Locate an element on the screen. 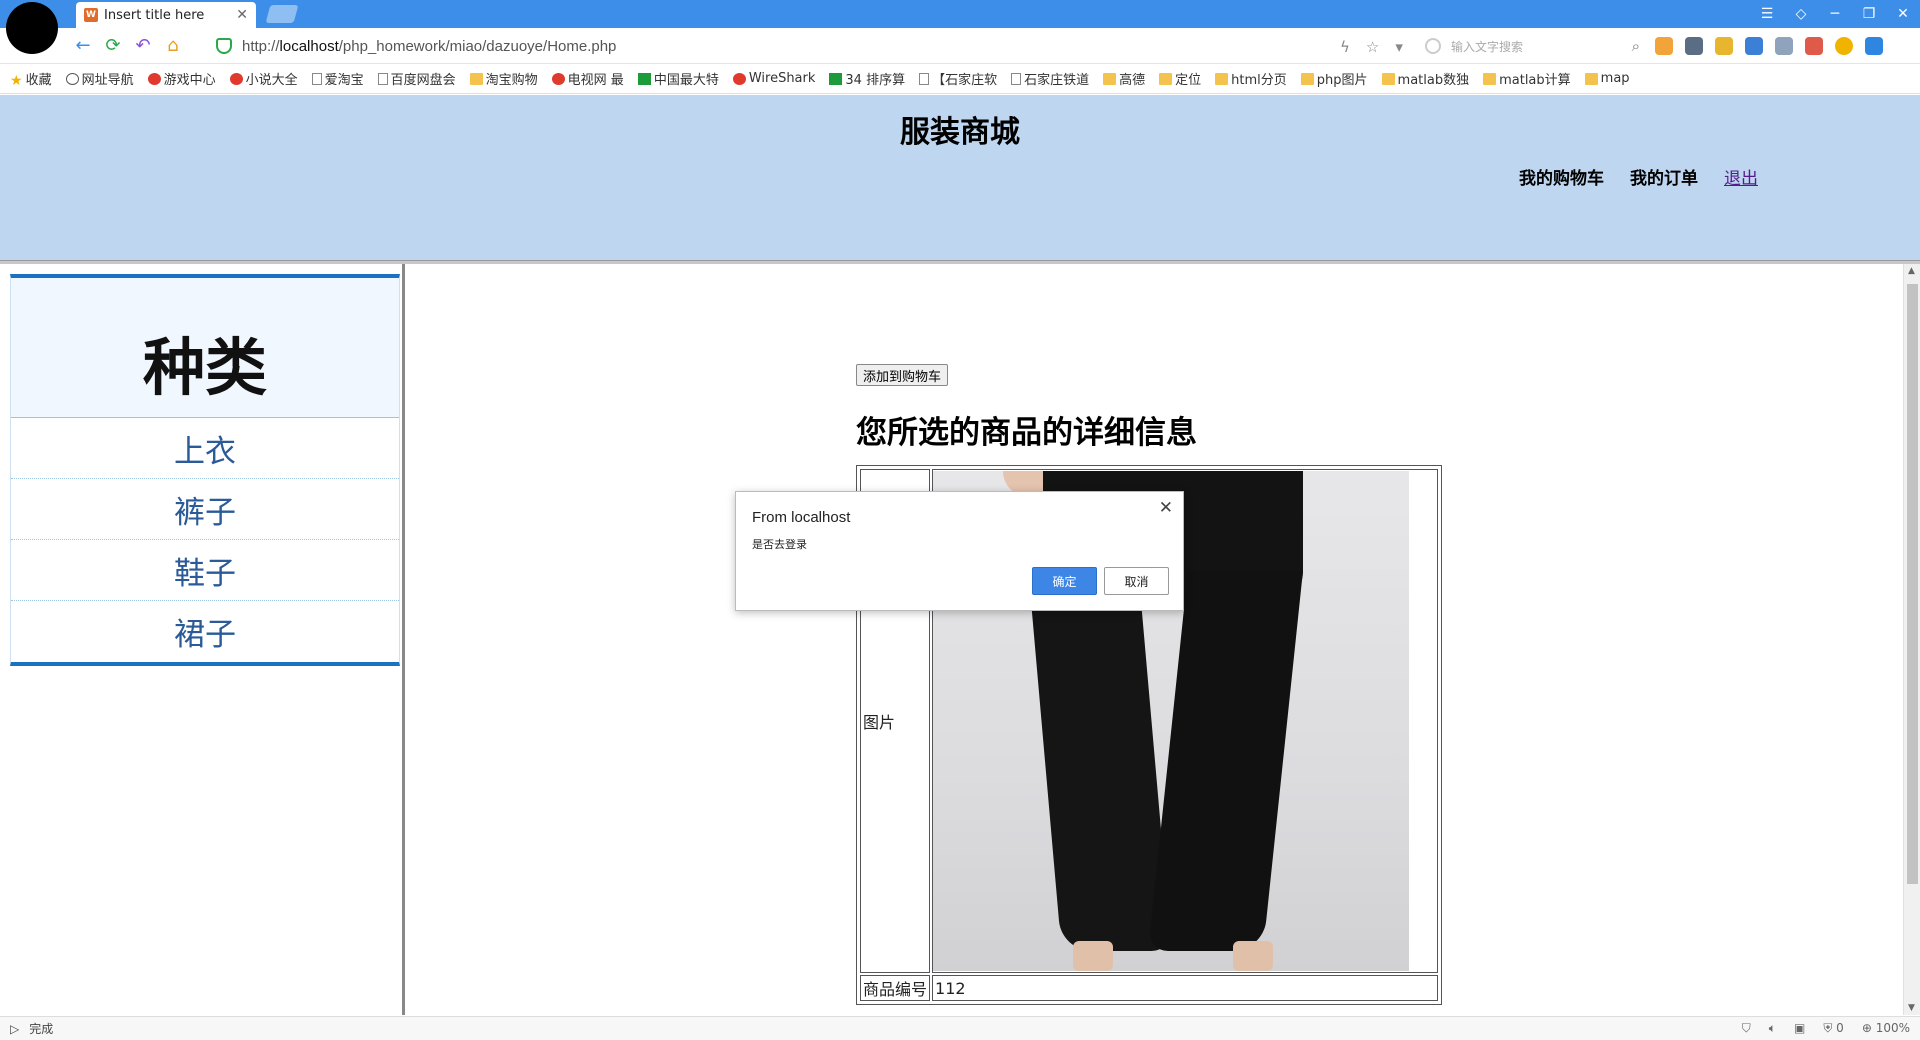 The image size is (1920, 1040). bookmark-label: html分页 is located at coordinates (1259, 80).